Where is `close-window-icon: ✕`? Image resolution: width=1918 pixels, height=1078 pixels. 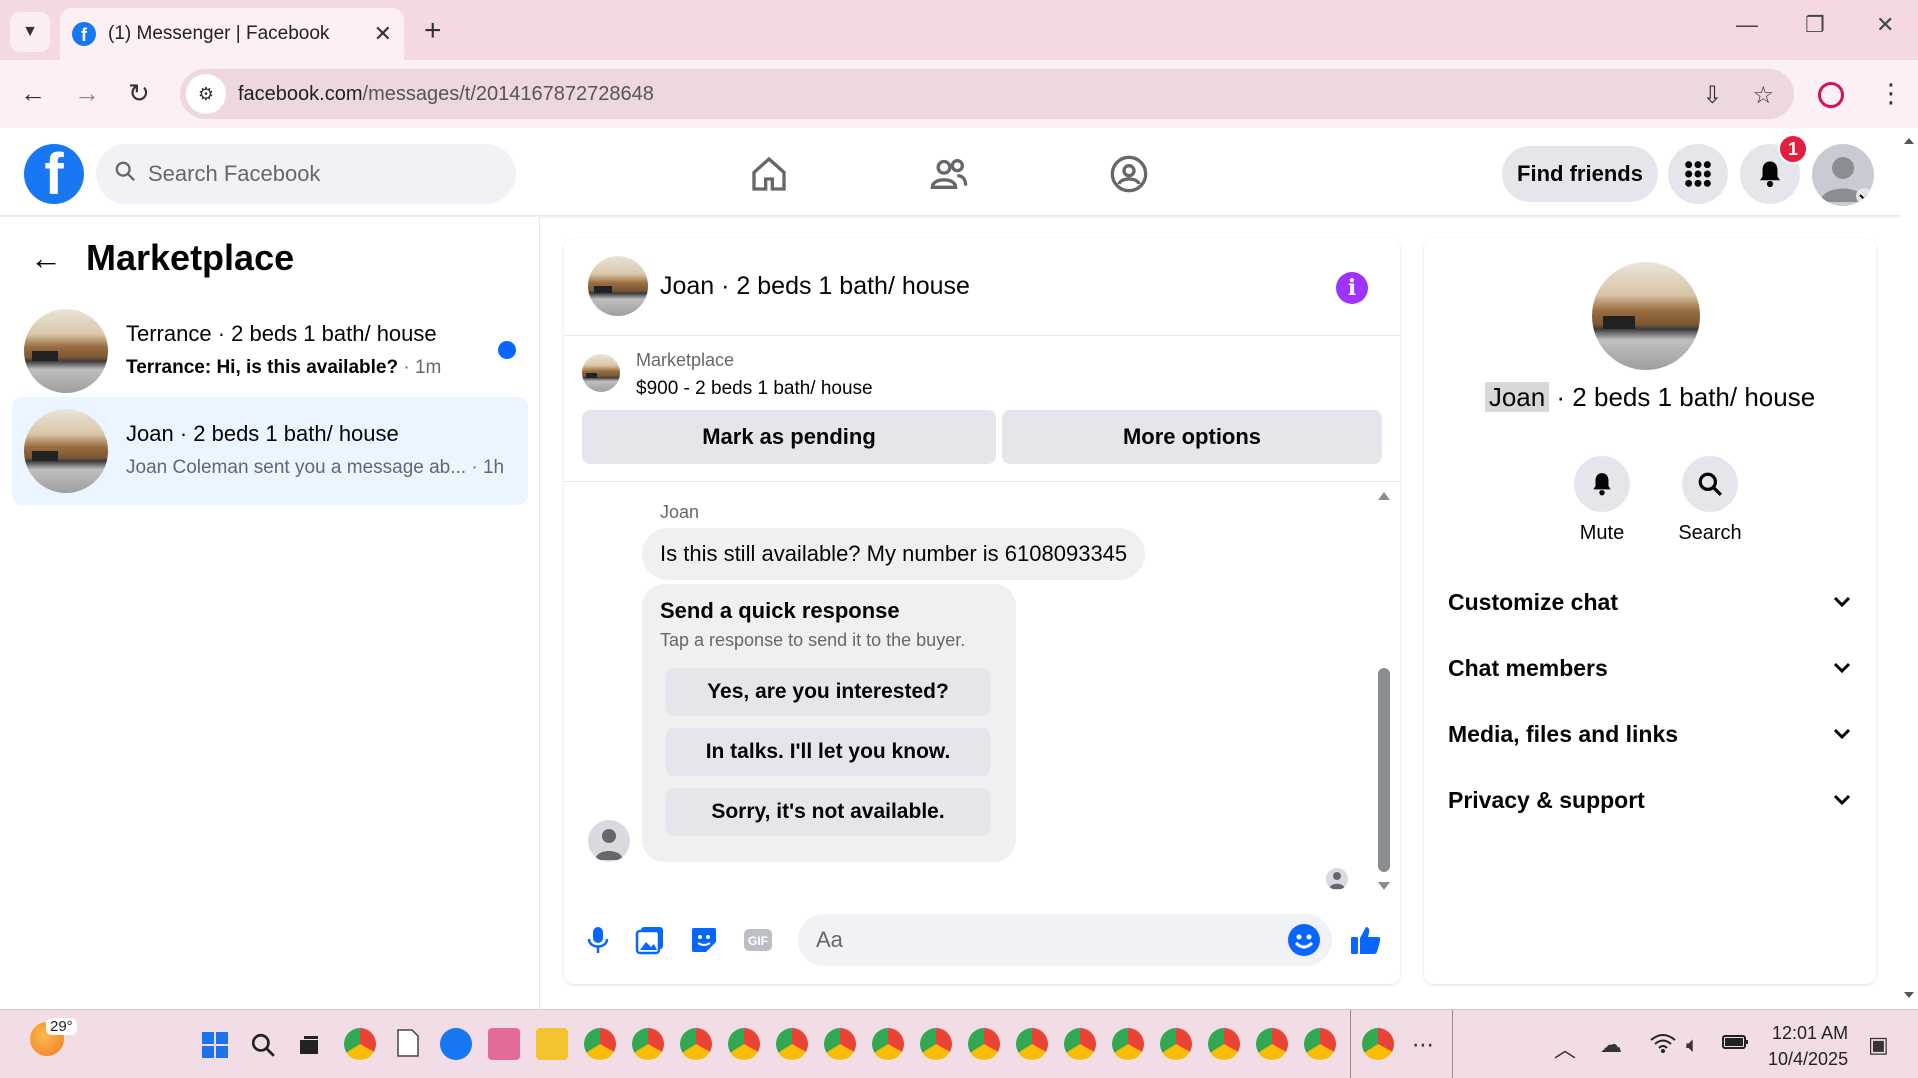
close-window-icon: ✕ is located at coordinates (1885, 25).